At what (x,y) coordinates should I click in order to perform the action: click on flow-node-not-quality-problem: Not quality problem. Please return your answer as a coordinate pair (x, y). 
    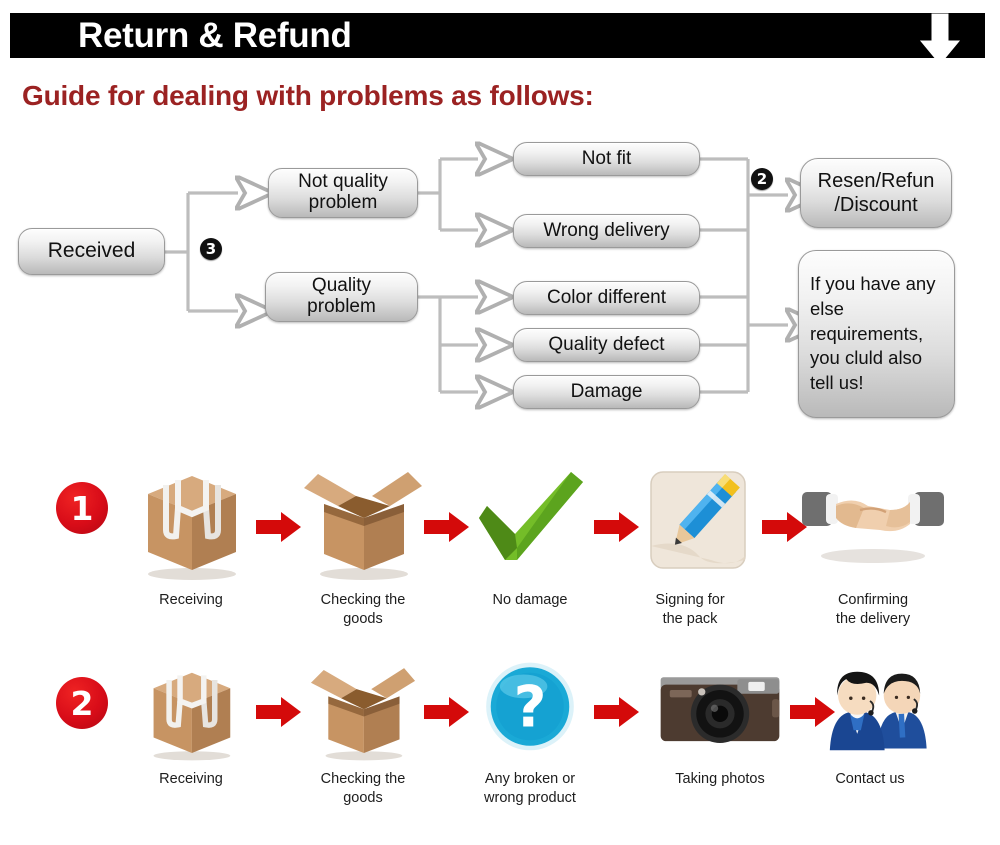
    Looking at the image, I should click on (343, 193).